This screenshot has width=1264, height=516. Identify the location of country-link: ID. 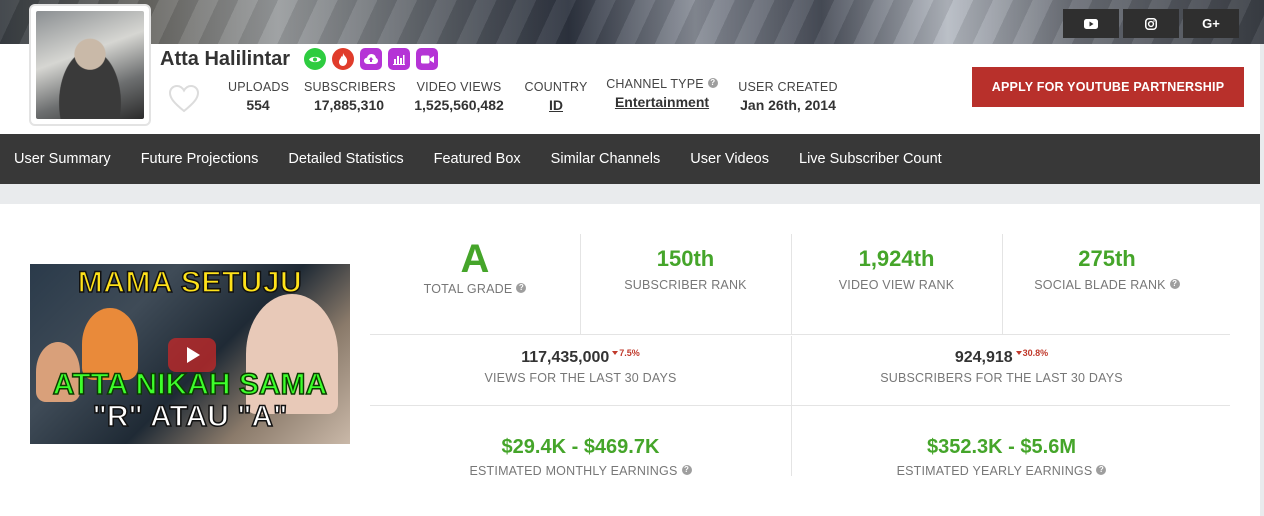
(556, 105).